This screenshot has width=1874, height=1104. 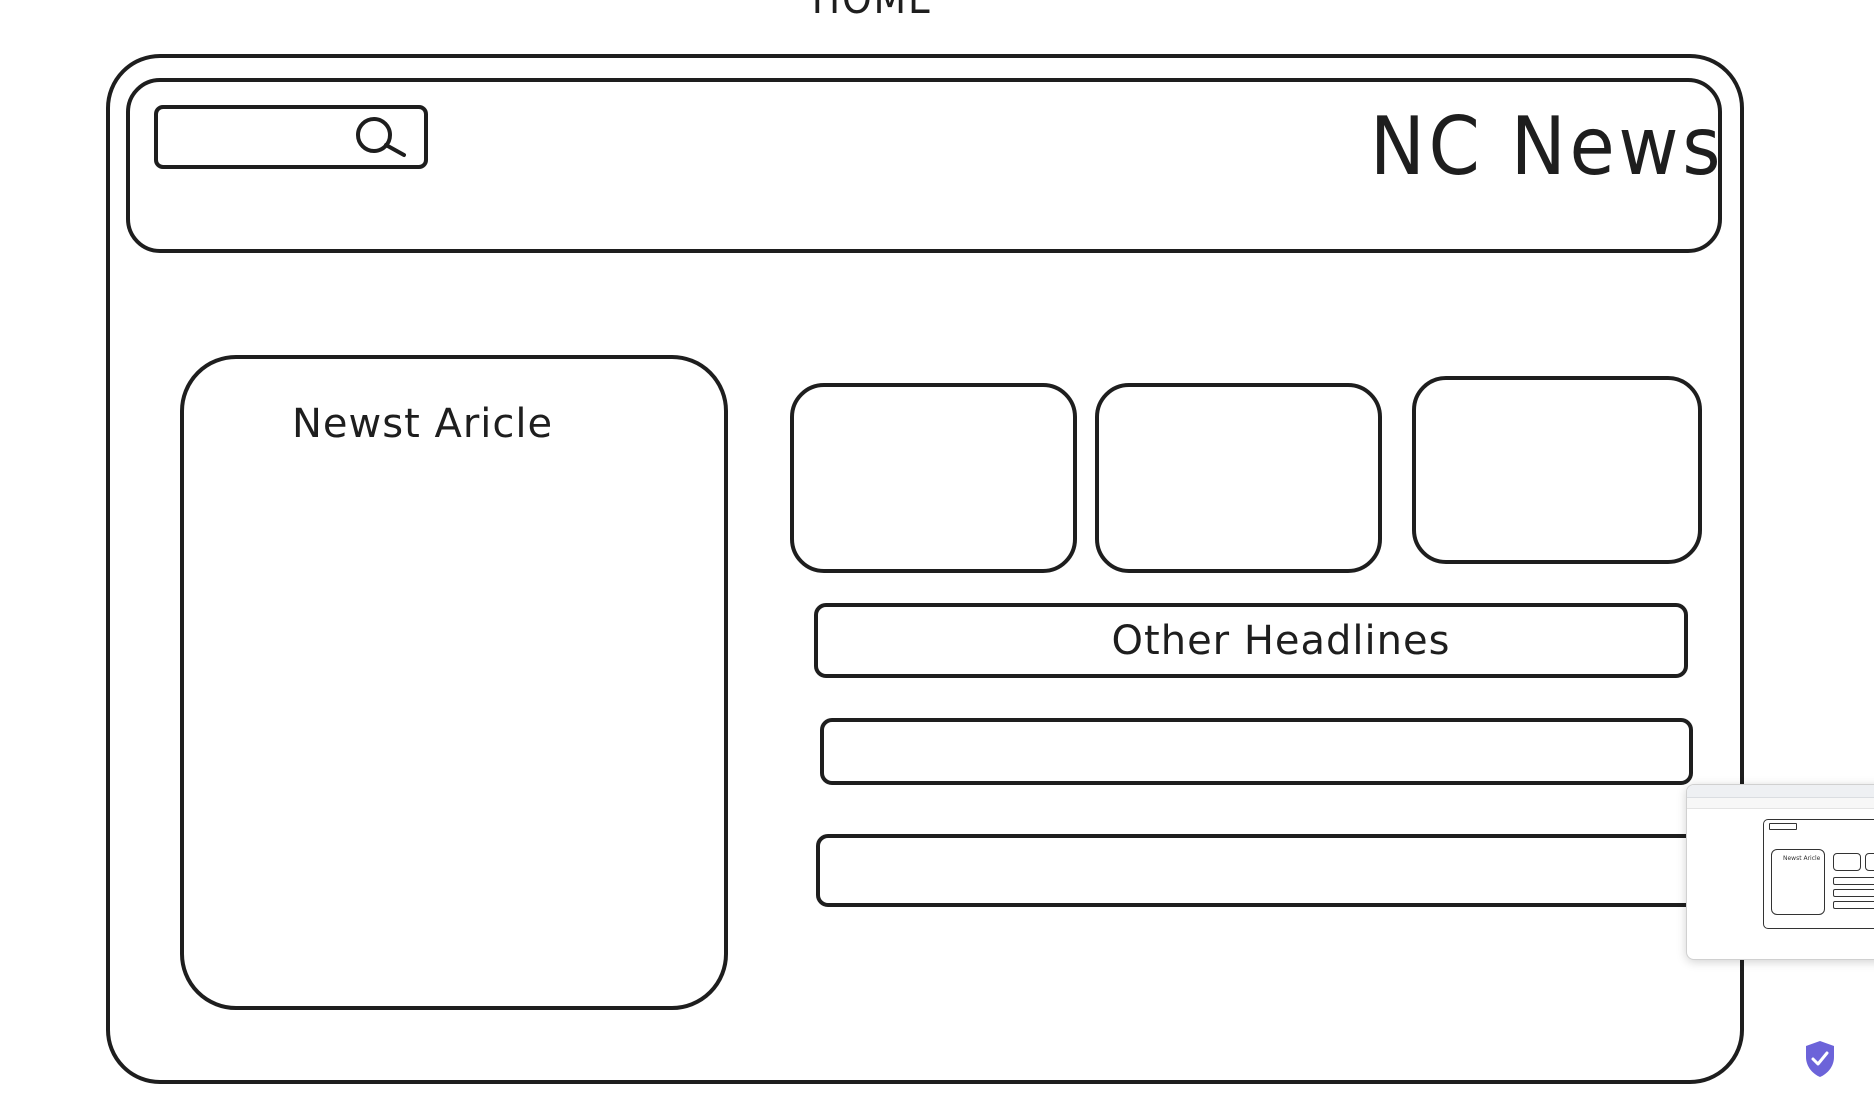 I want to click on other-headlines-bar: Other Headlines, so click(x=1251, y=640).